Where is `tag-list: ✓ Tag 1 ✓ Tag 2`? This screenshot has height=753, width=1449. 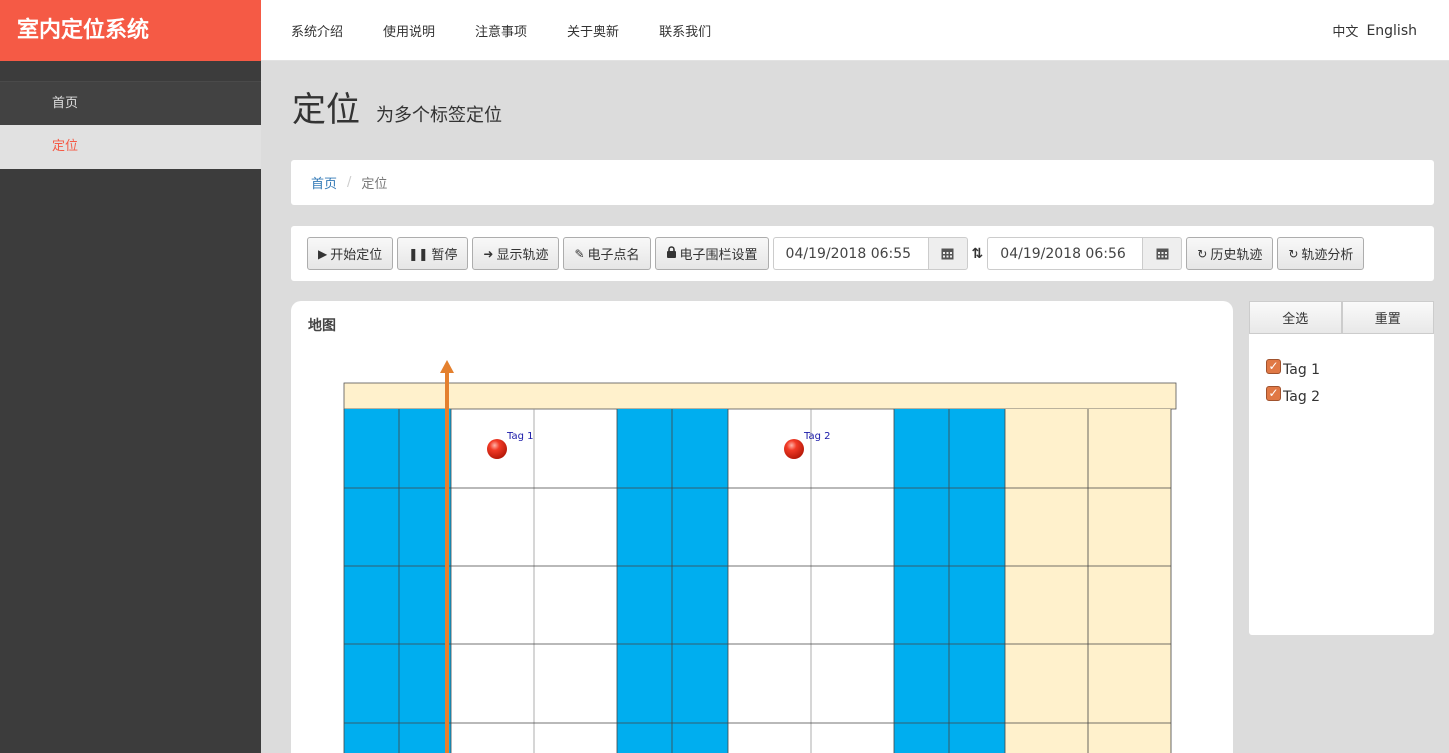
tag-list: ✓ Tag 1 ✓ Tag 2 is located at coordinates (1341, 372).